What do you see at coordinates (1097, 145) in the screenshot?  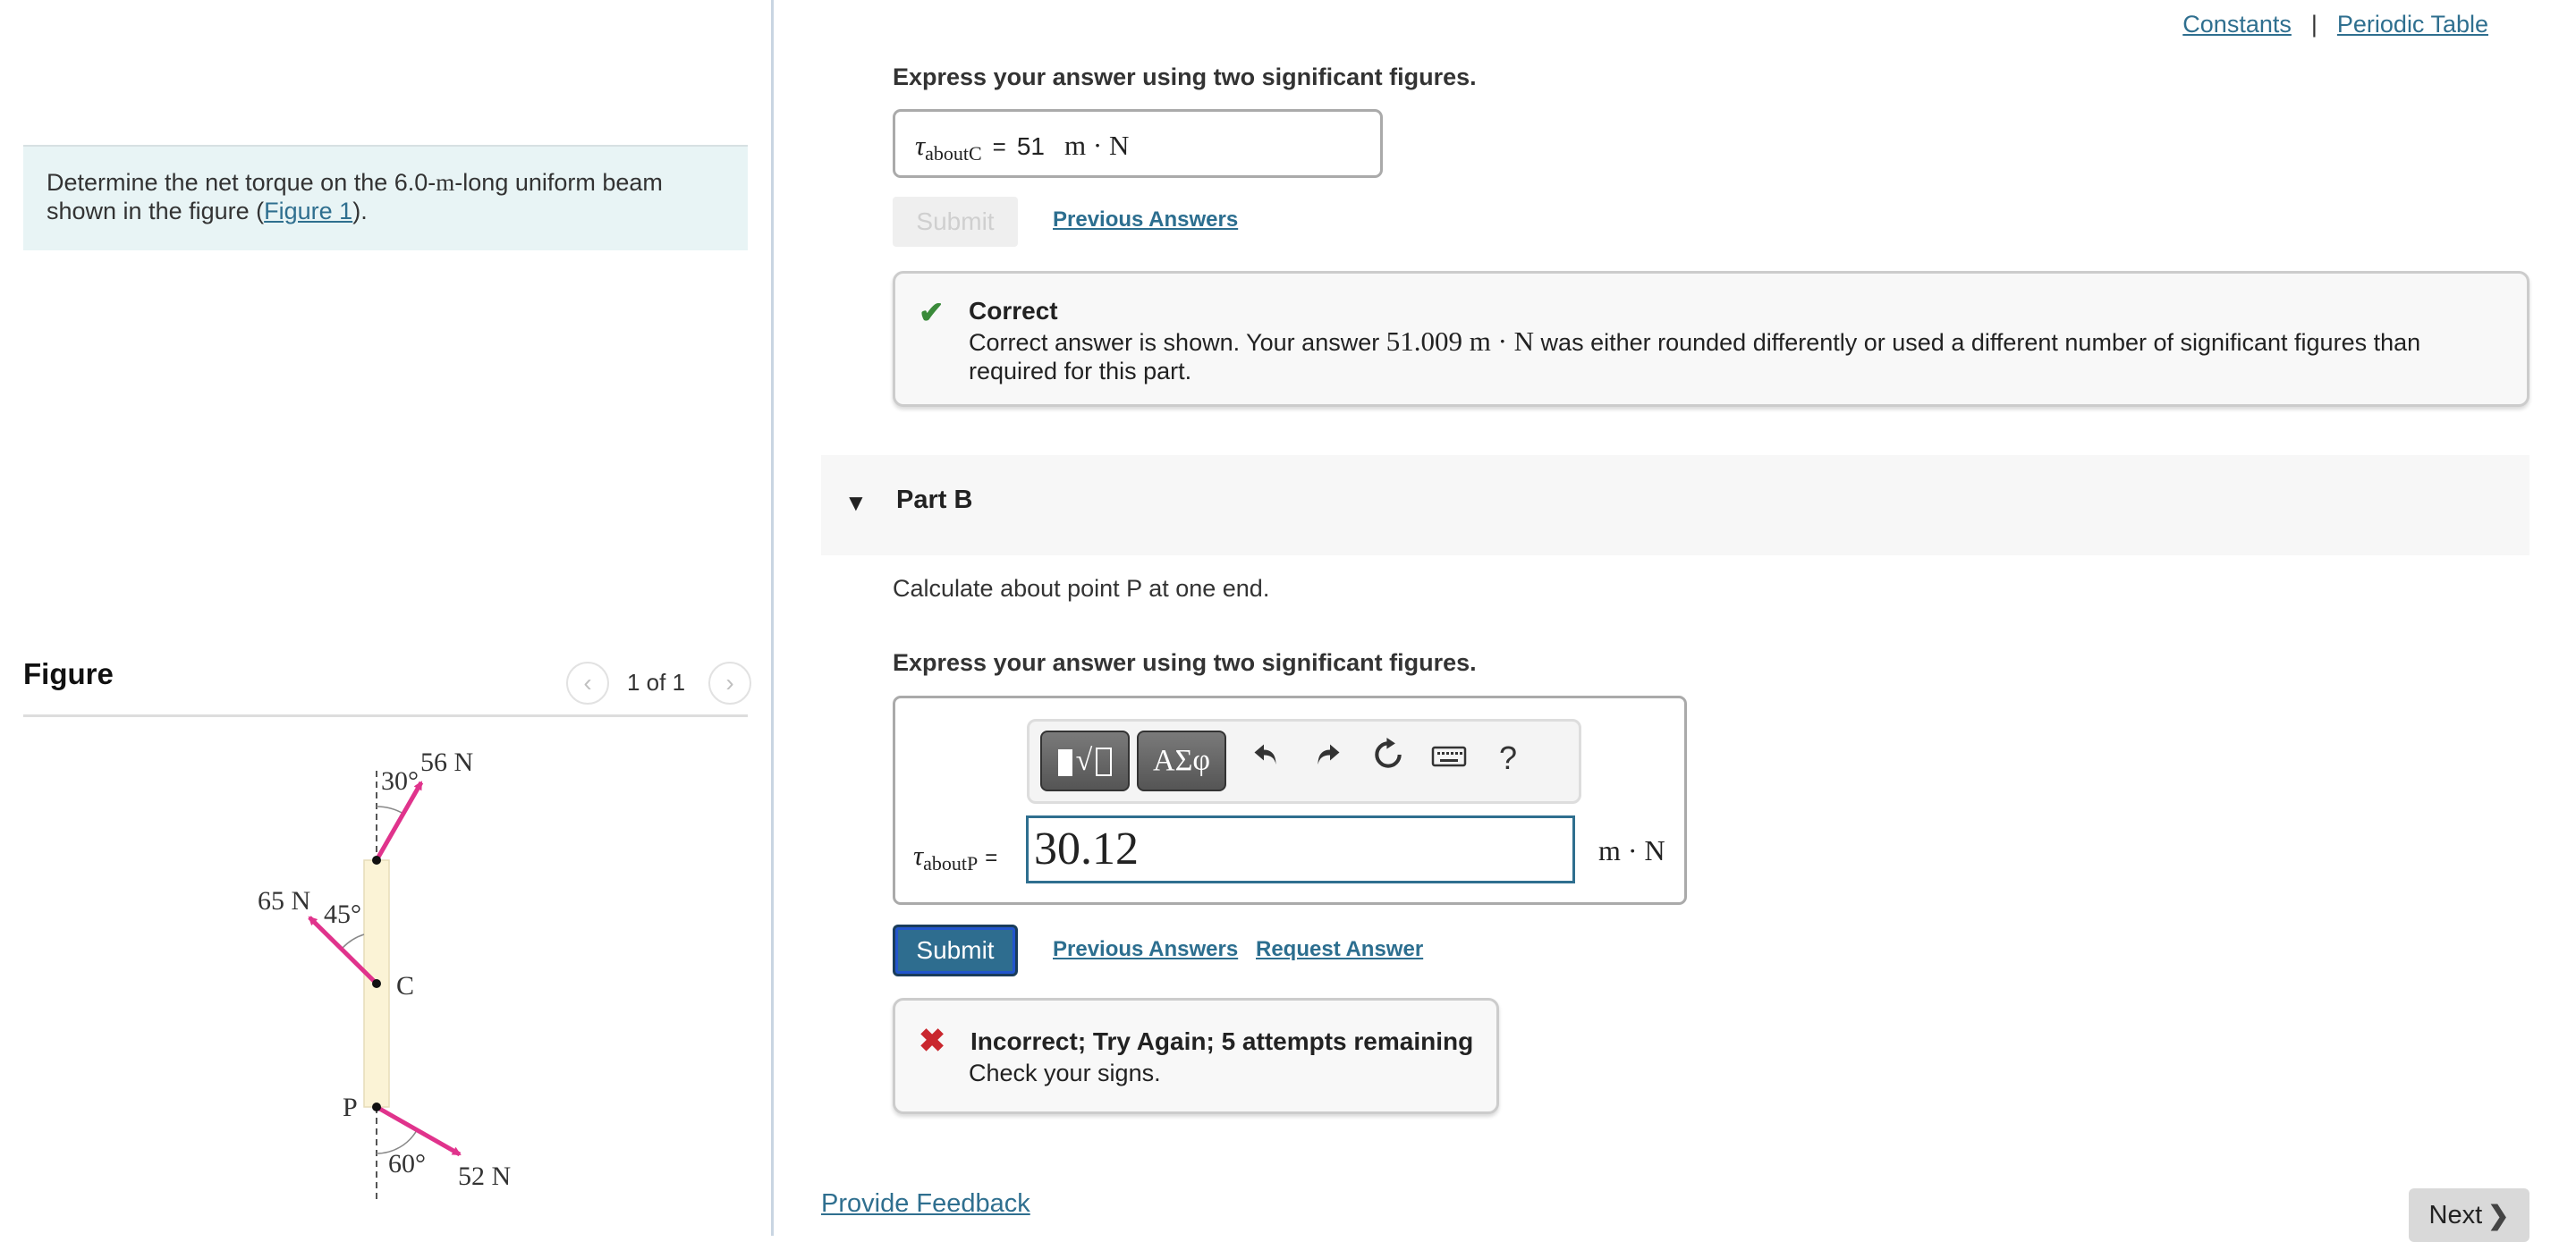 I see `part-a-unit: m · N` at bounding box center [1097, 145].